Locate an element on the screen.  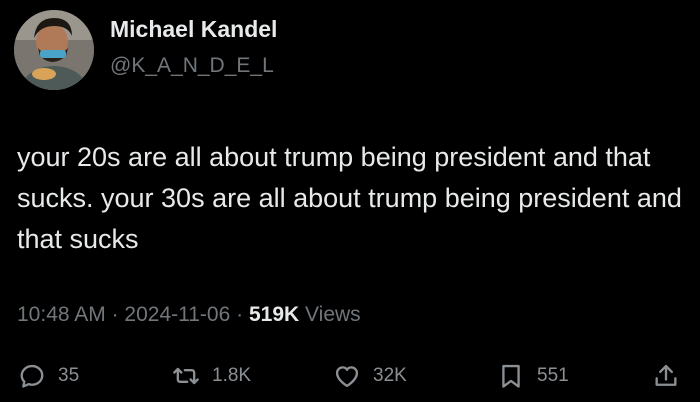
repost-icon is located at coordinates (186, 376).